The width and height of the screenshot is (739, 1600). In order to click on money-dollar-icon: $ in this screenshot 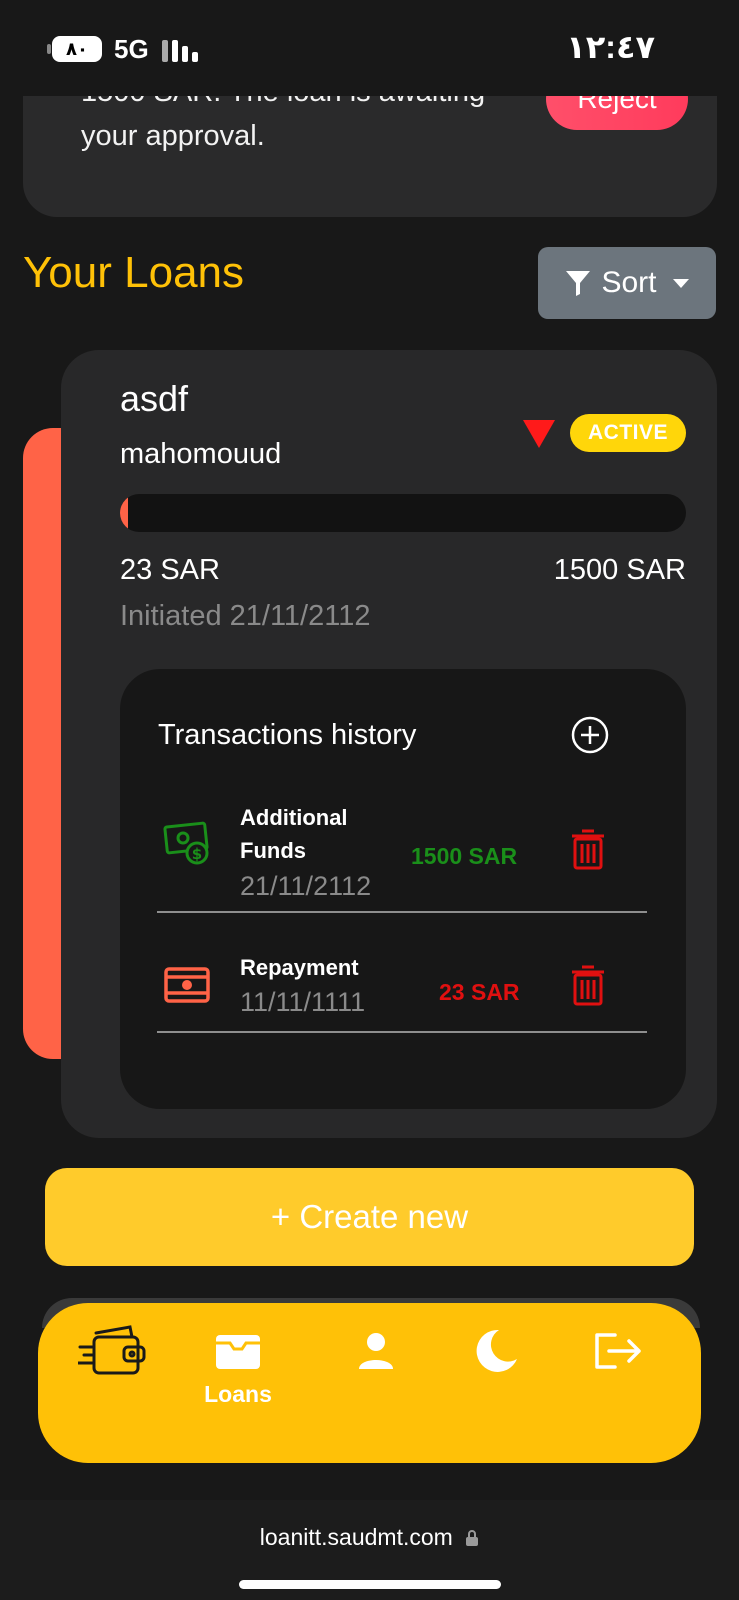, I will do `click(186, 843)`.